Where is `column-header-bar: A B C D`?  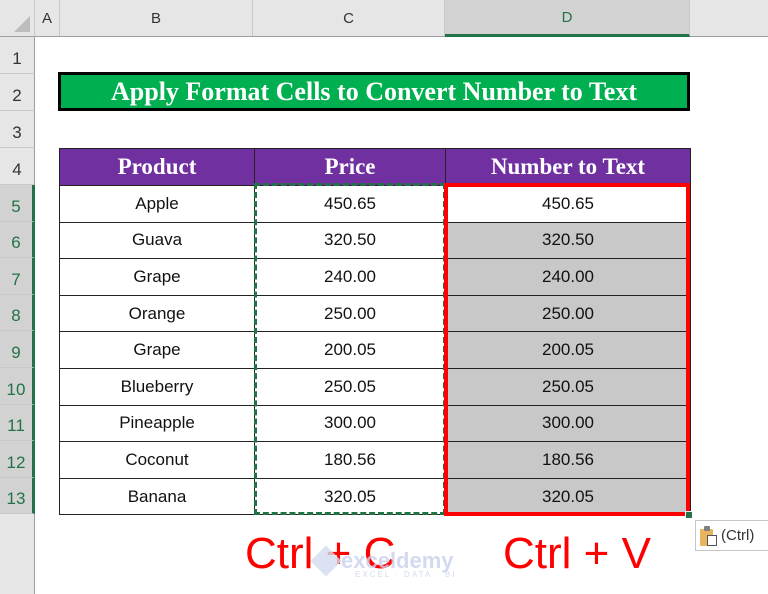
column-header-bar: A B C D is located at coordinates (401, 18).